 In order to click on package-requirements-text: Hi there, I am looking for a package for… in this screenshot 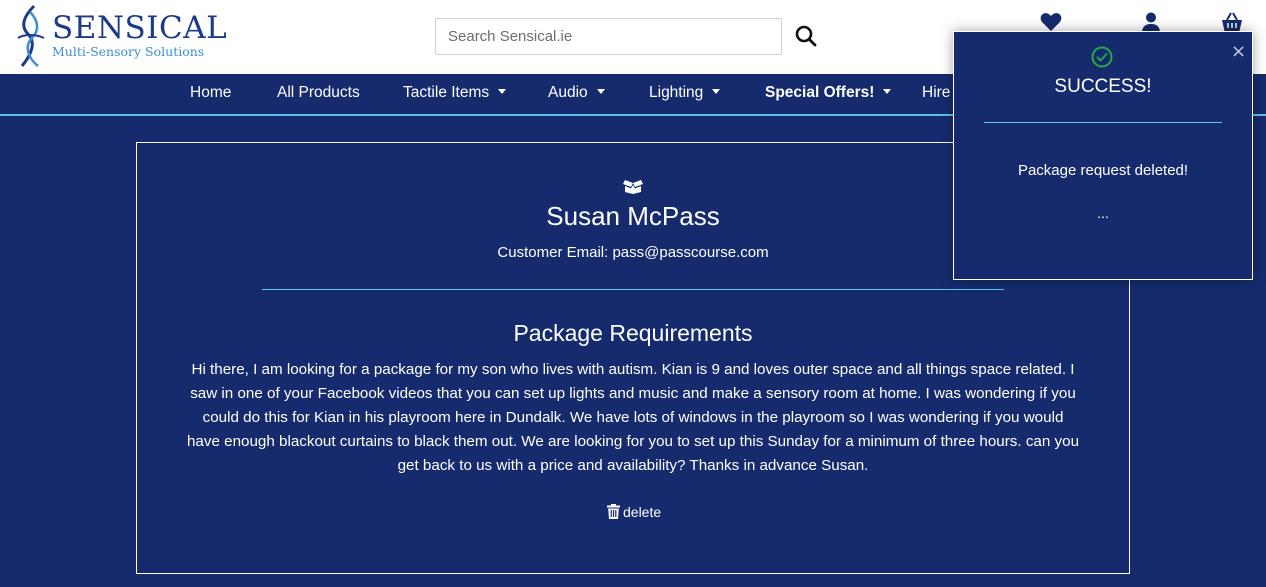, I will do `click(633, 417)`.